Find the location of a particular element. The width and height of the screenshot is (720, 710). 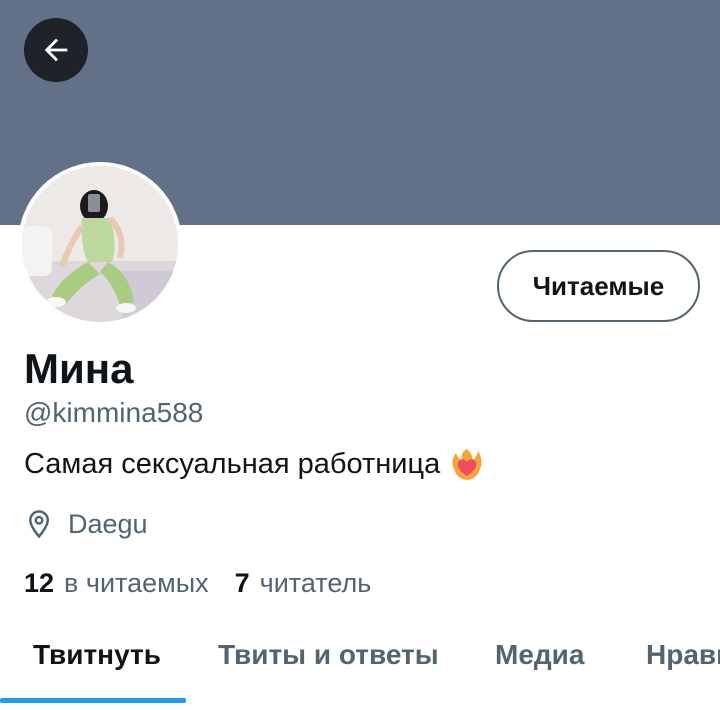

avatar is located at coordinates (100, 244).